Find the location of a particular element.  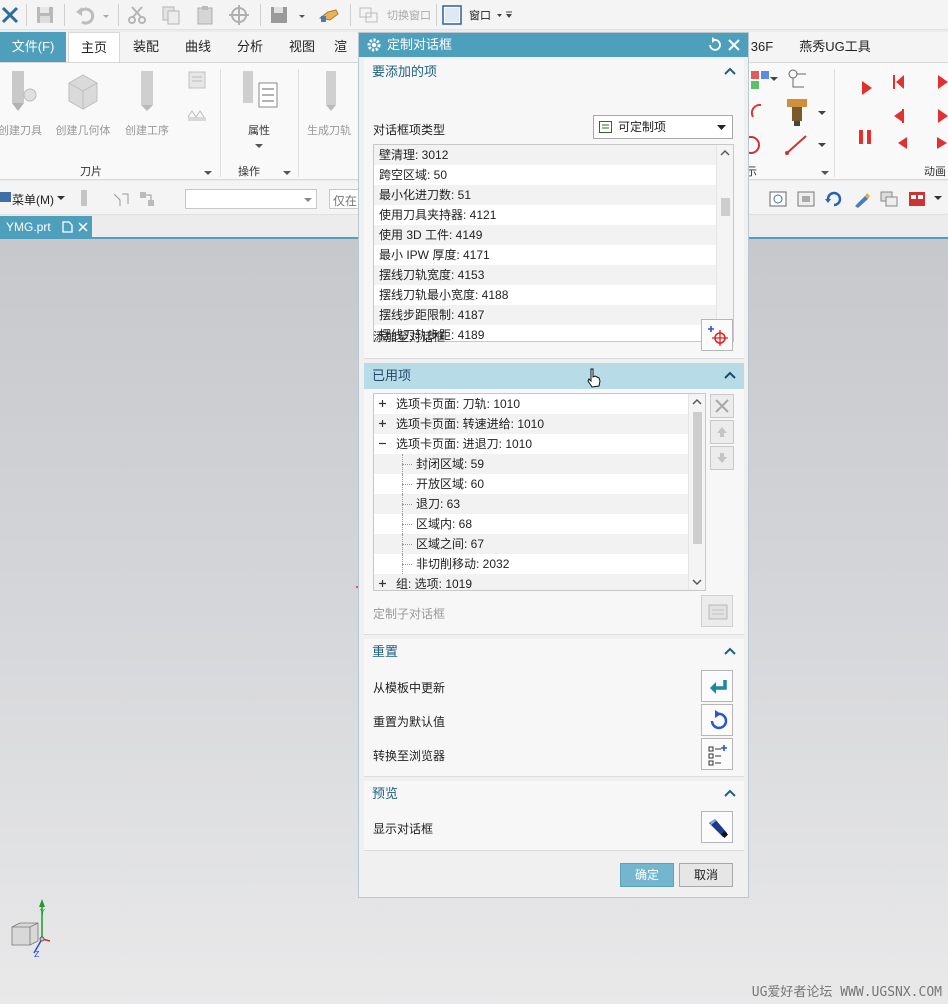

tree-item: 区域内: 68 is located at coordinates (531, 524).